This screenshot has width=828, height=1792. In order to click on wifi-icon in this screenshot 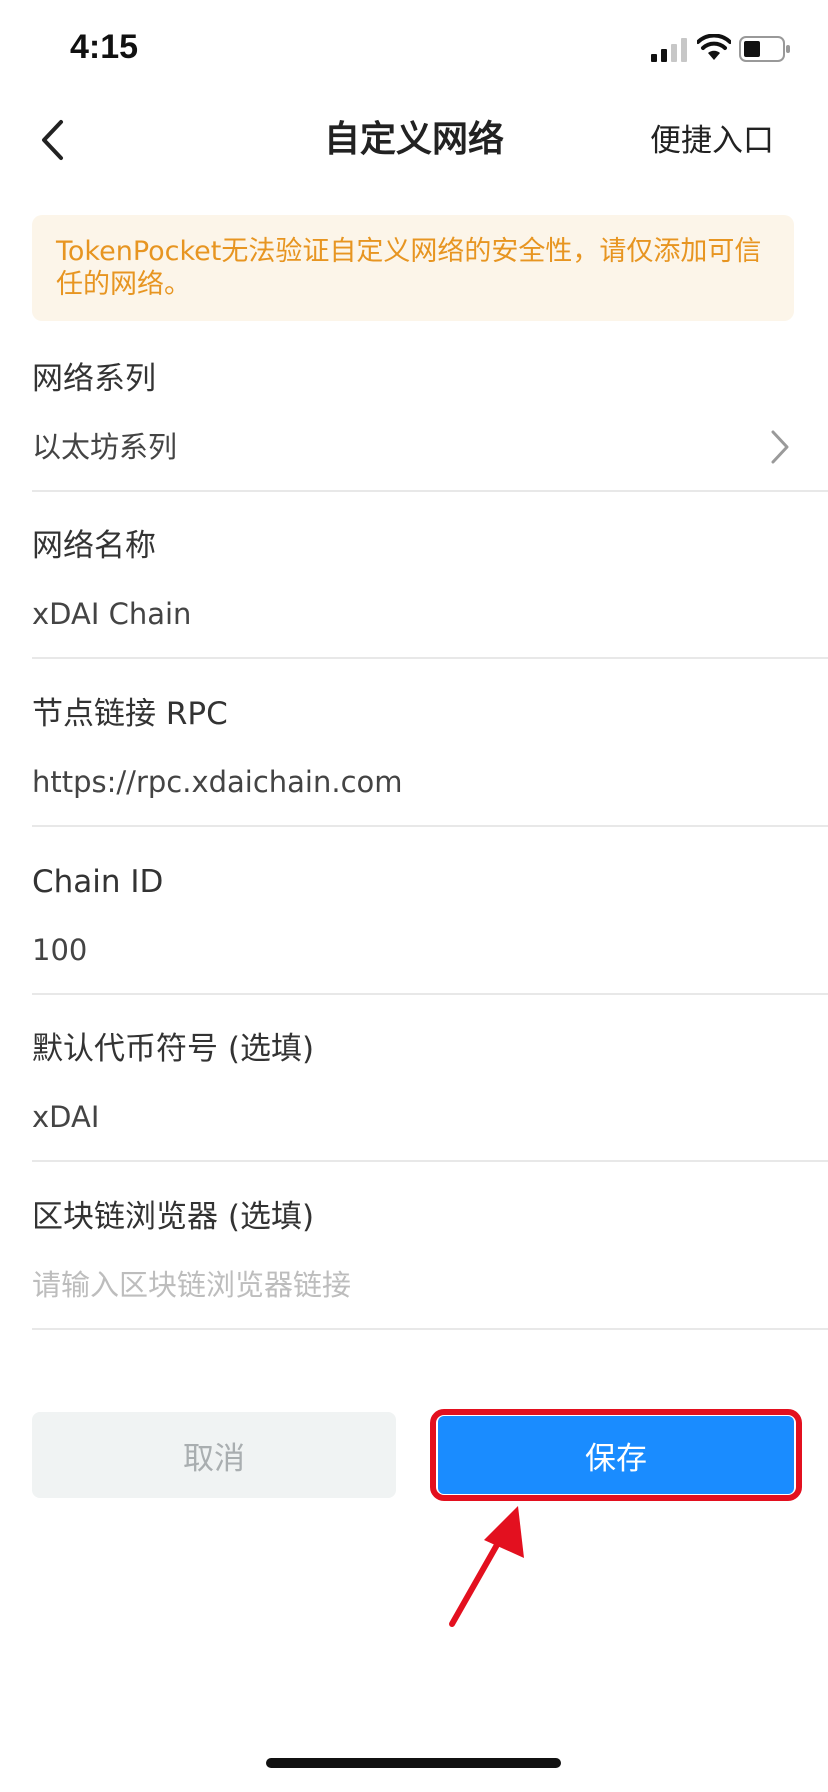, I will do `click(714, 47)`.